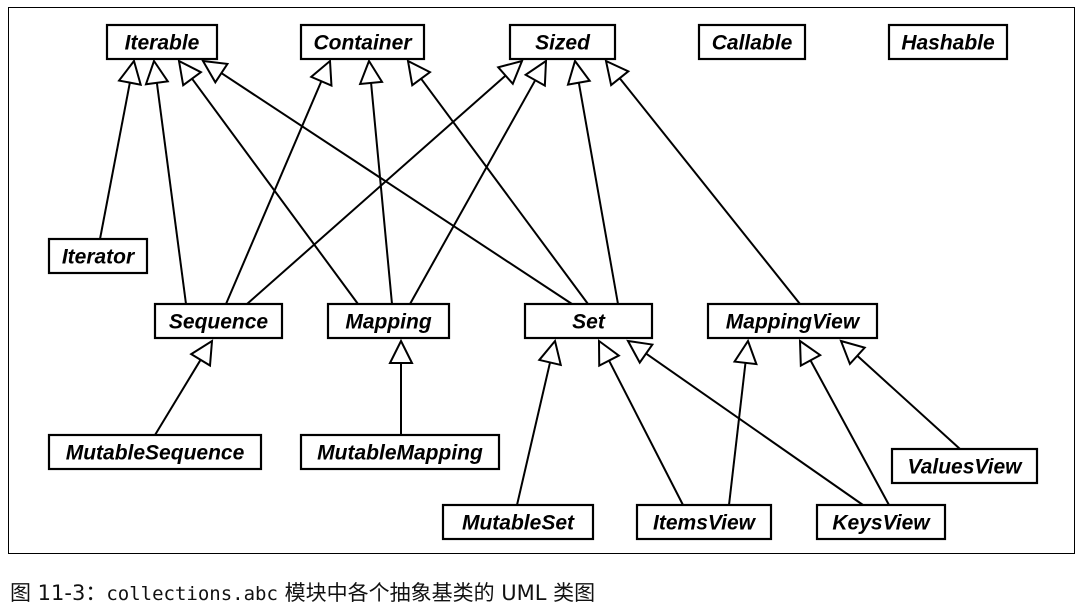  I want to click on class-box-sized: Sized, so click(562, 42).